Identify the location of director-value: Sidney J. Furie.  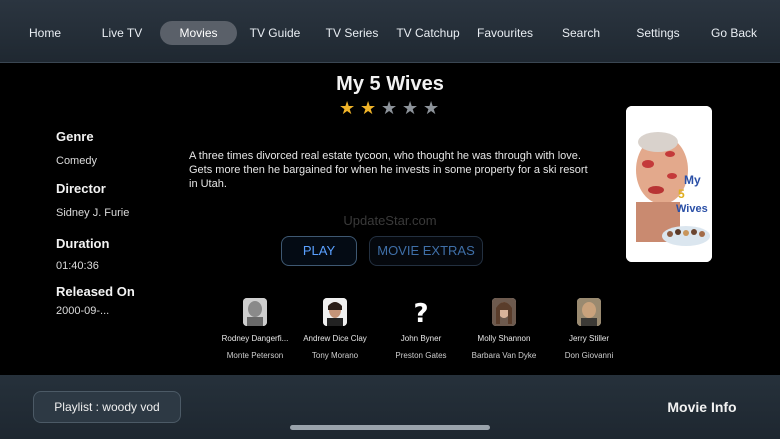
(93, 213).